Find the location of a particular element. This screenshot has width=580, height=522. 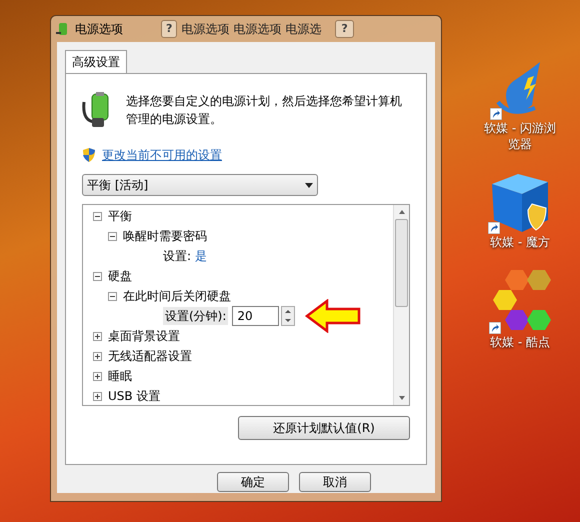

setting-value-link: 是 is located at coordinates (201, 256).